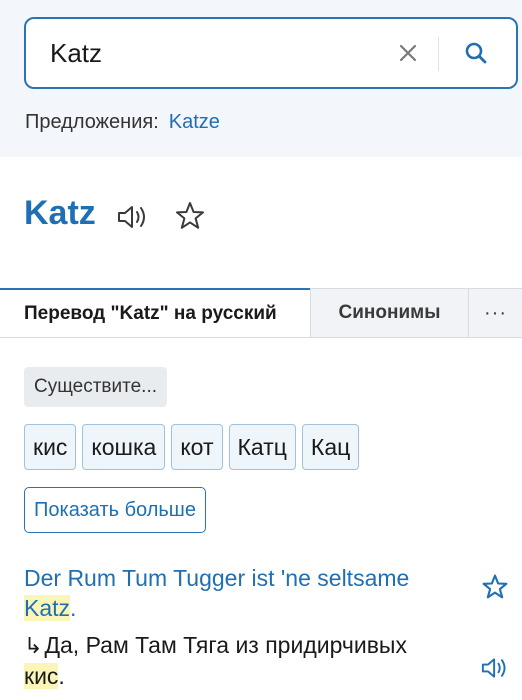  Describe the element at coordinates (495, 587) in the screenshot. I see `example-star-icon` at that location.